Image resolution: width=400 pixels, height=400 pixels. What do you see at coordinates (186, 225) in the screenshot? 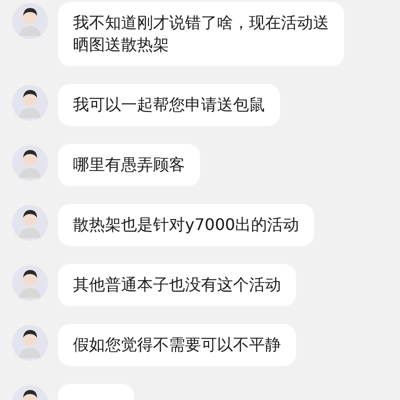
I see `message-bubble: 散热架也是针对y7000出的活动` at bounding box center [186, 225].